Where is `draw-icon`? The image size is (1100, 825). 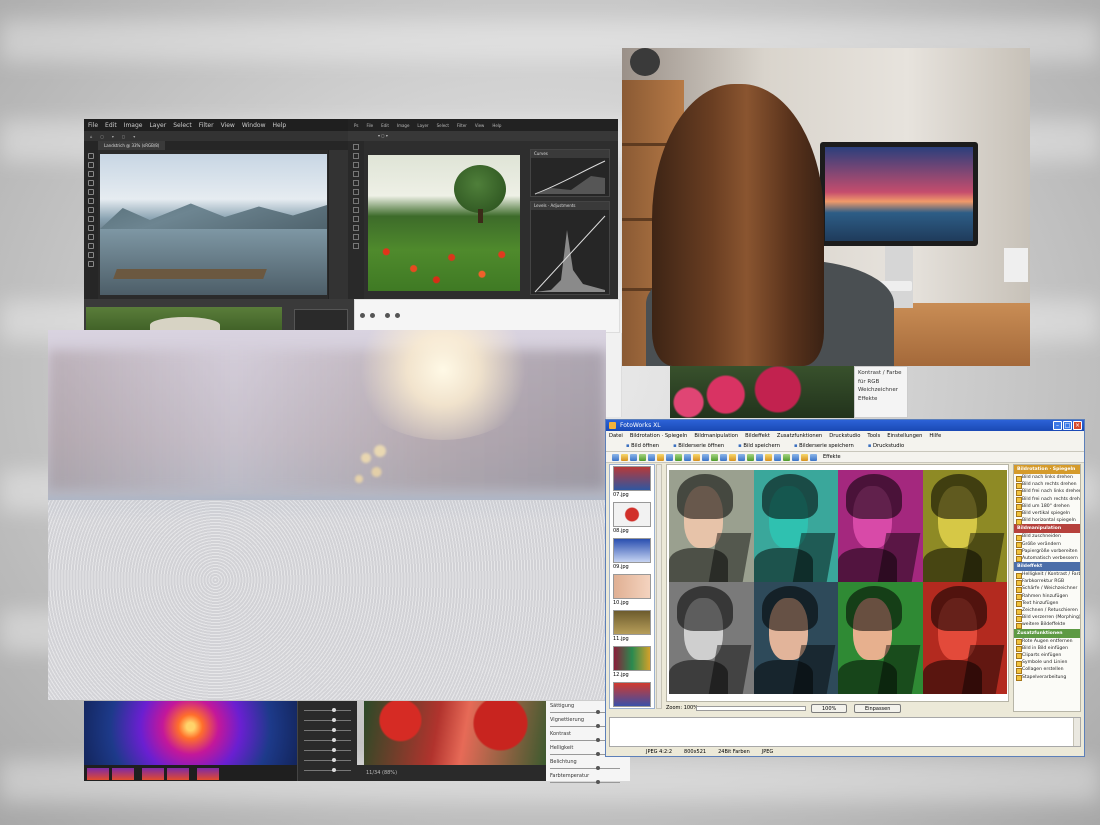 draw-icon is located at coordinates (705, 457).